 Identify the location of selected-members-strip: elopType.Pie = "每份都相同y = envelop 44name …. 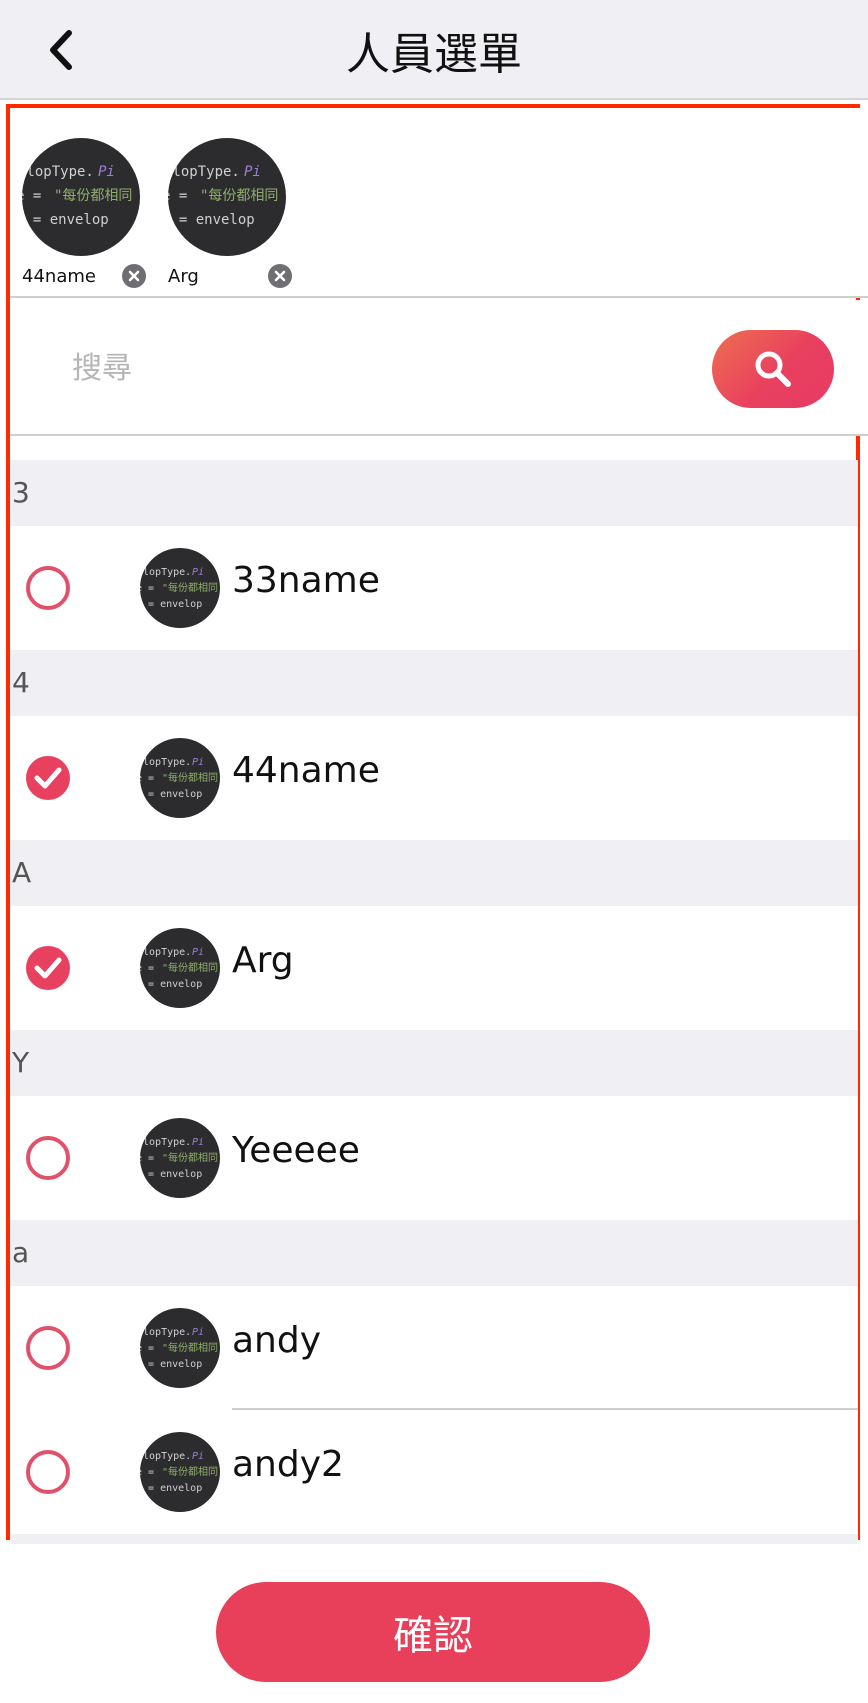
(439, 203).